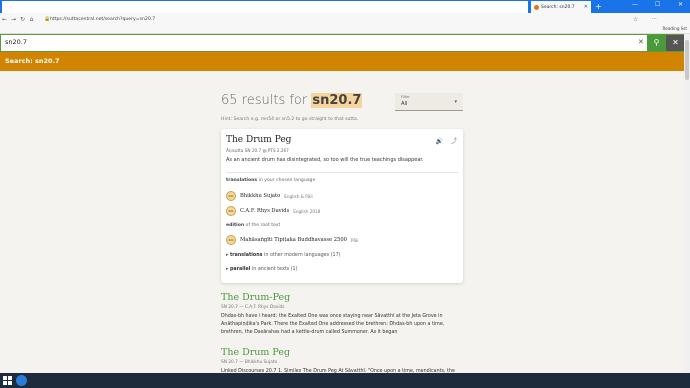 Image resolution: width=690 pixels, height=388 pixels. I want to click on translator-name: C.A.F. Rhys Davids, so click(265, 211).